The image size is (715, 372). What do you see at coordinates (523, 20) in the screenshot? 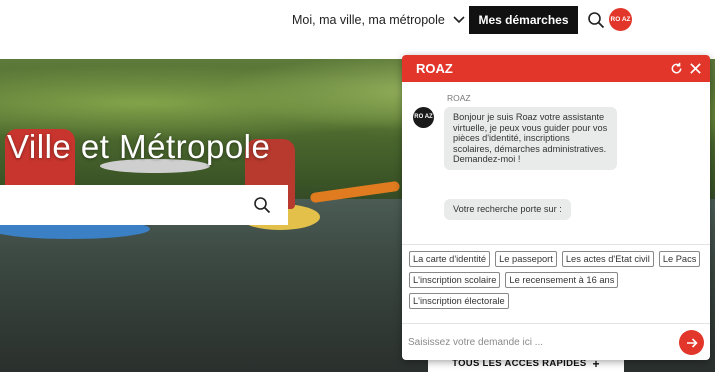
I see `mes-demarches-button: Mes démarches` at bounding box center [523, 20].